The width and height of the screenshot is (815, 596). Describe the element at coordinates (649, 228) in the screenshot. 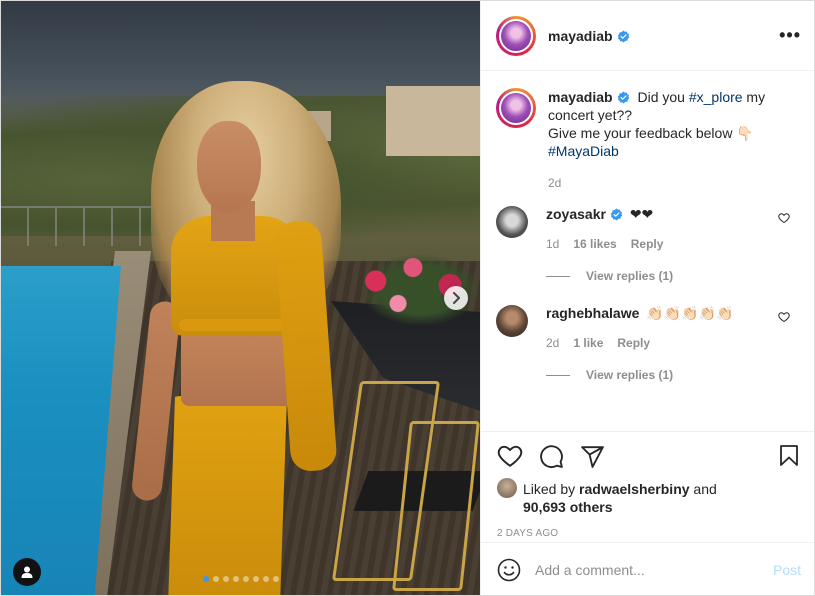

I see `comment-item: zoyasakr ❤❤ 1d 16 likes Reply` at that location.